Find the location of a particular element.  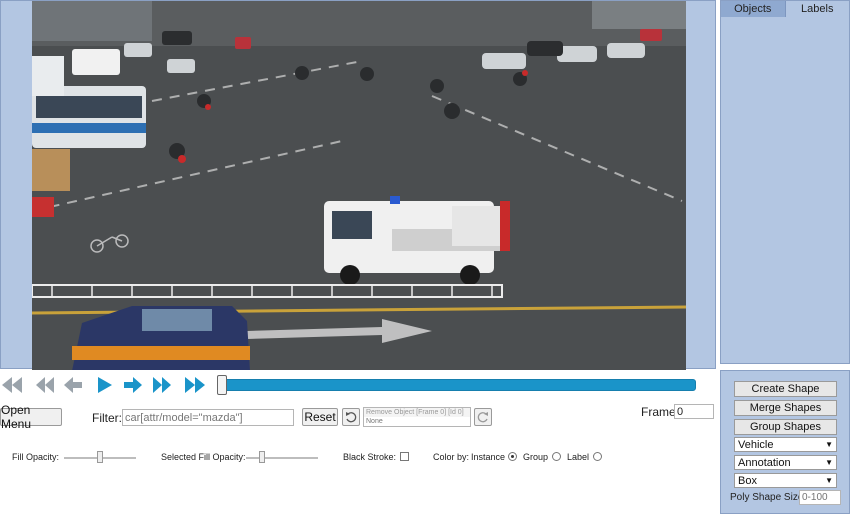

redo-button is located at coordinates (483, 417).